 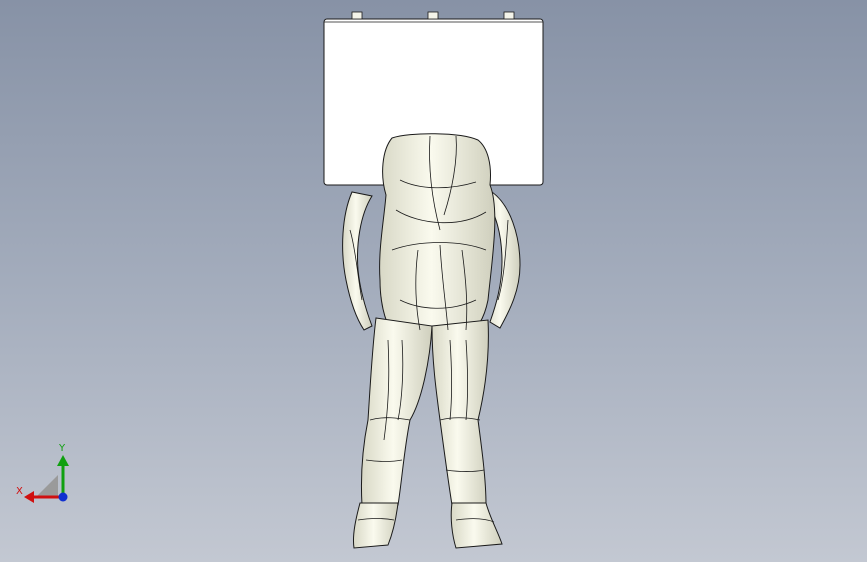 What do you see at coordinates (19, 491) in the screenshot?
I see `triad-x-label: X` at bounding box center [19, 491].